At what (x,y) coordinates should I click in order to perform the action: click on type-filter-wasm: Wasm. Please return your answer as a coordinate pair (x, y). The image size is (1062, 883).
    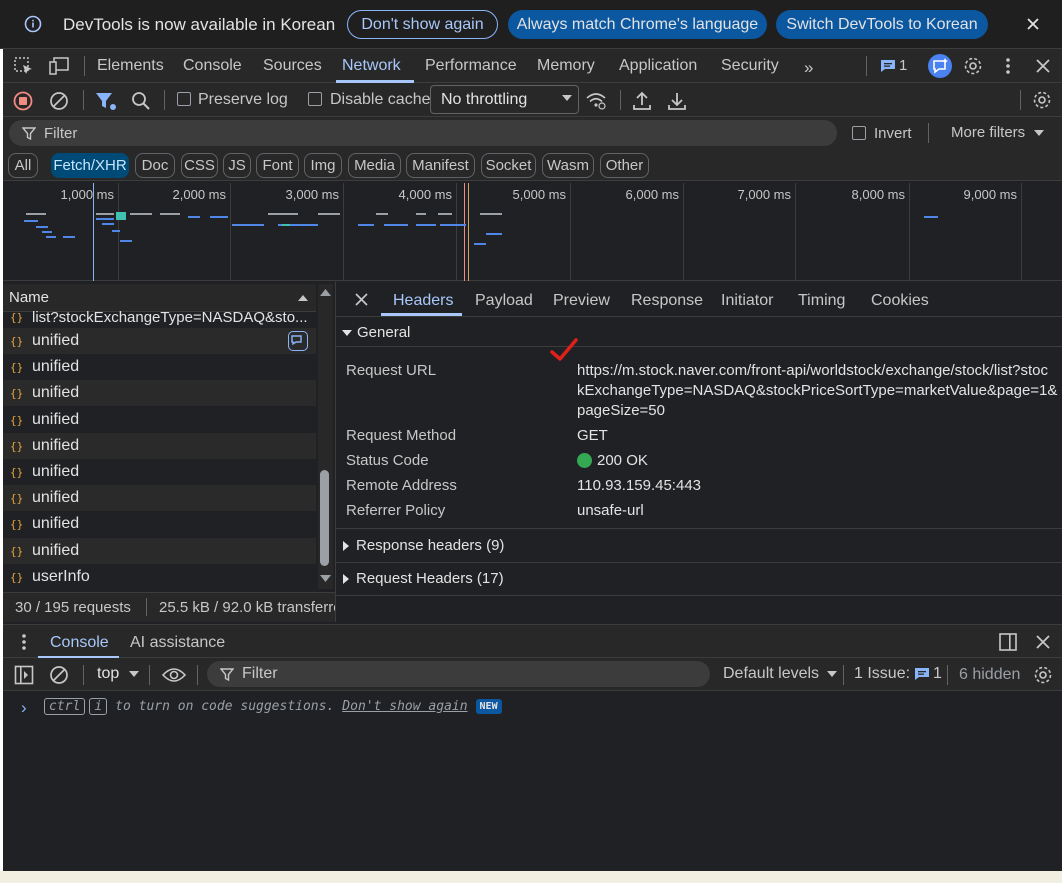
    Looking at the image, I should click on (568, 165).